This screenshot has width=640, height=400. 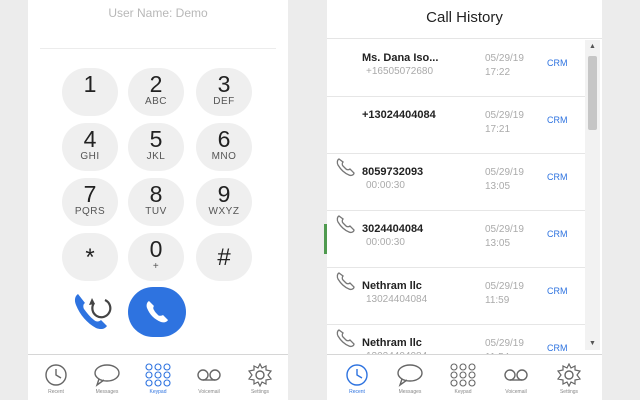 I want to click on key-8: 8 TUV, so click(x=156, y=202).